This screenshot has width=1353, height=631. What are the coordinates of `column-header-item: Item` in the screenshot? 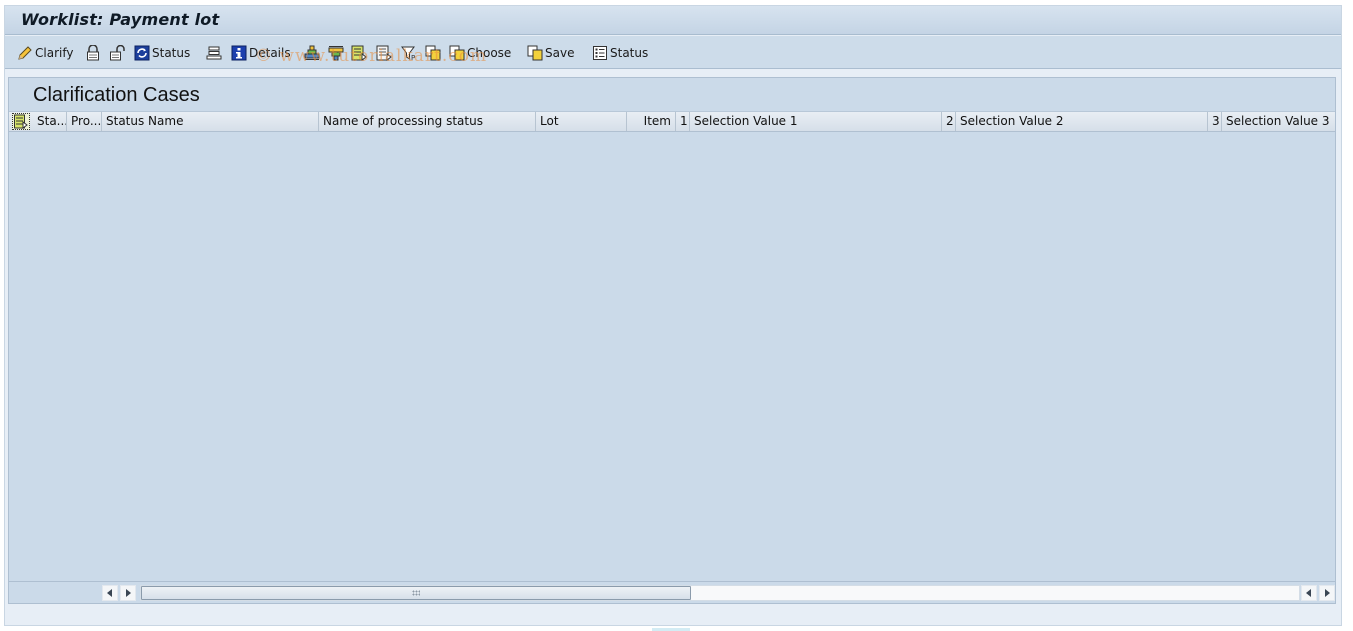 It's located at (651, 121).